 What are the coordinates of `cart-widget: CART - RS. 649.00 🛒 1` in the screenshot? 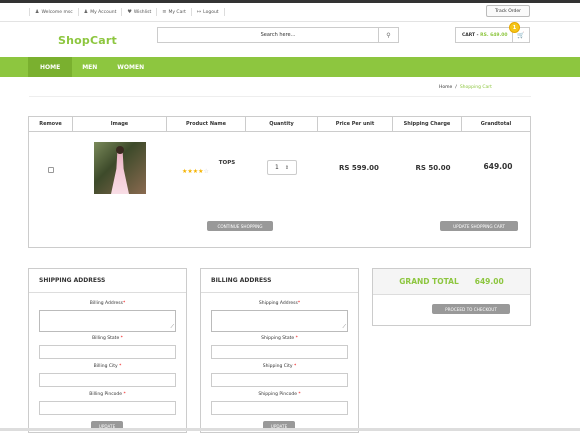 It's located at (492, 32).